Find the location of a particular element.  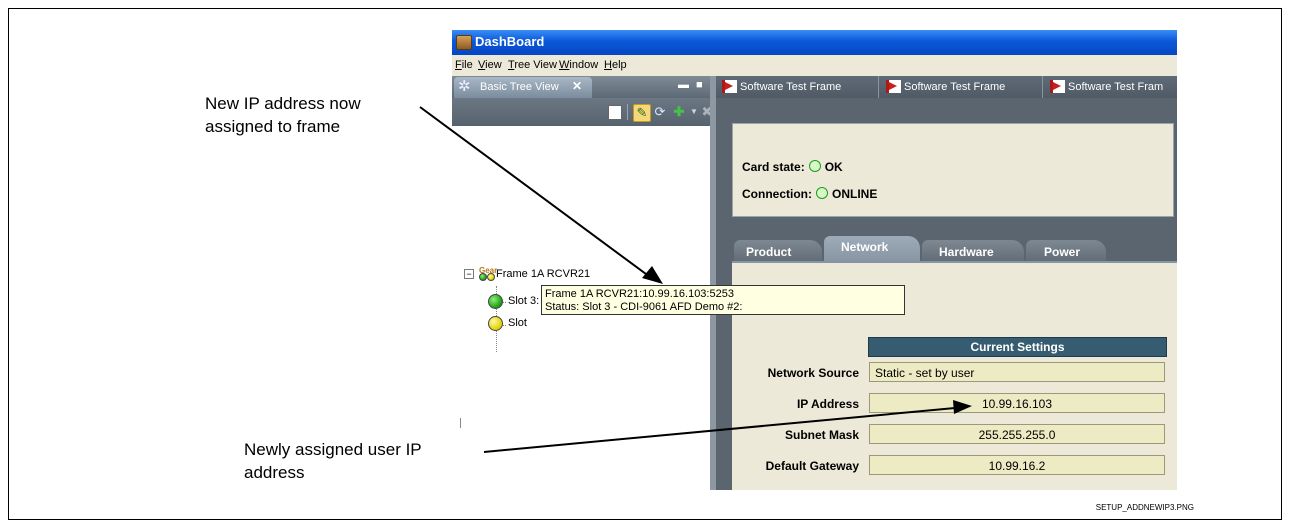

frame-status-green-icon is located at coordinates (483, 277).